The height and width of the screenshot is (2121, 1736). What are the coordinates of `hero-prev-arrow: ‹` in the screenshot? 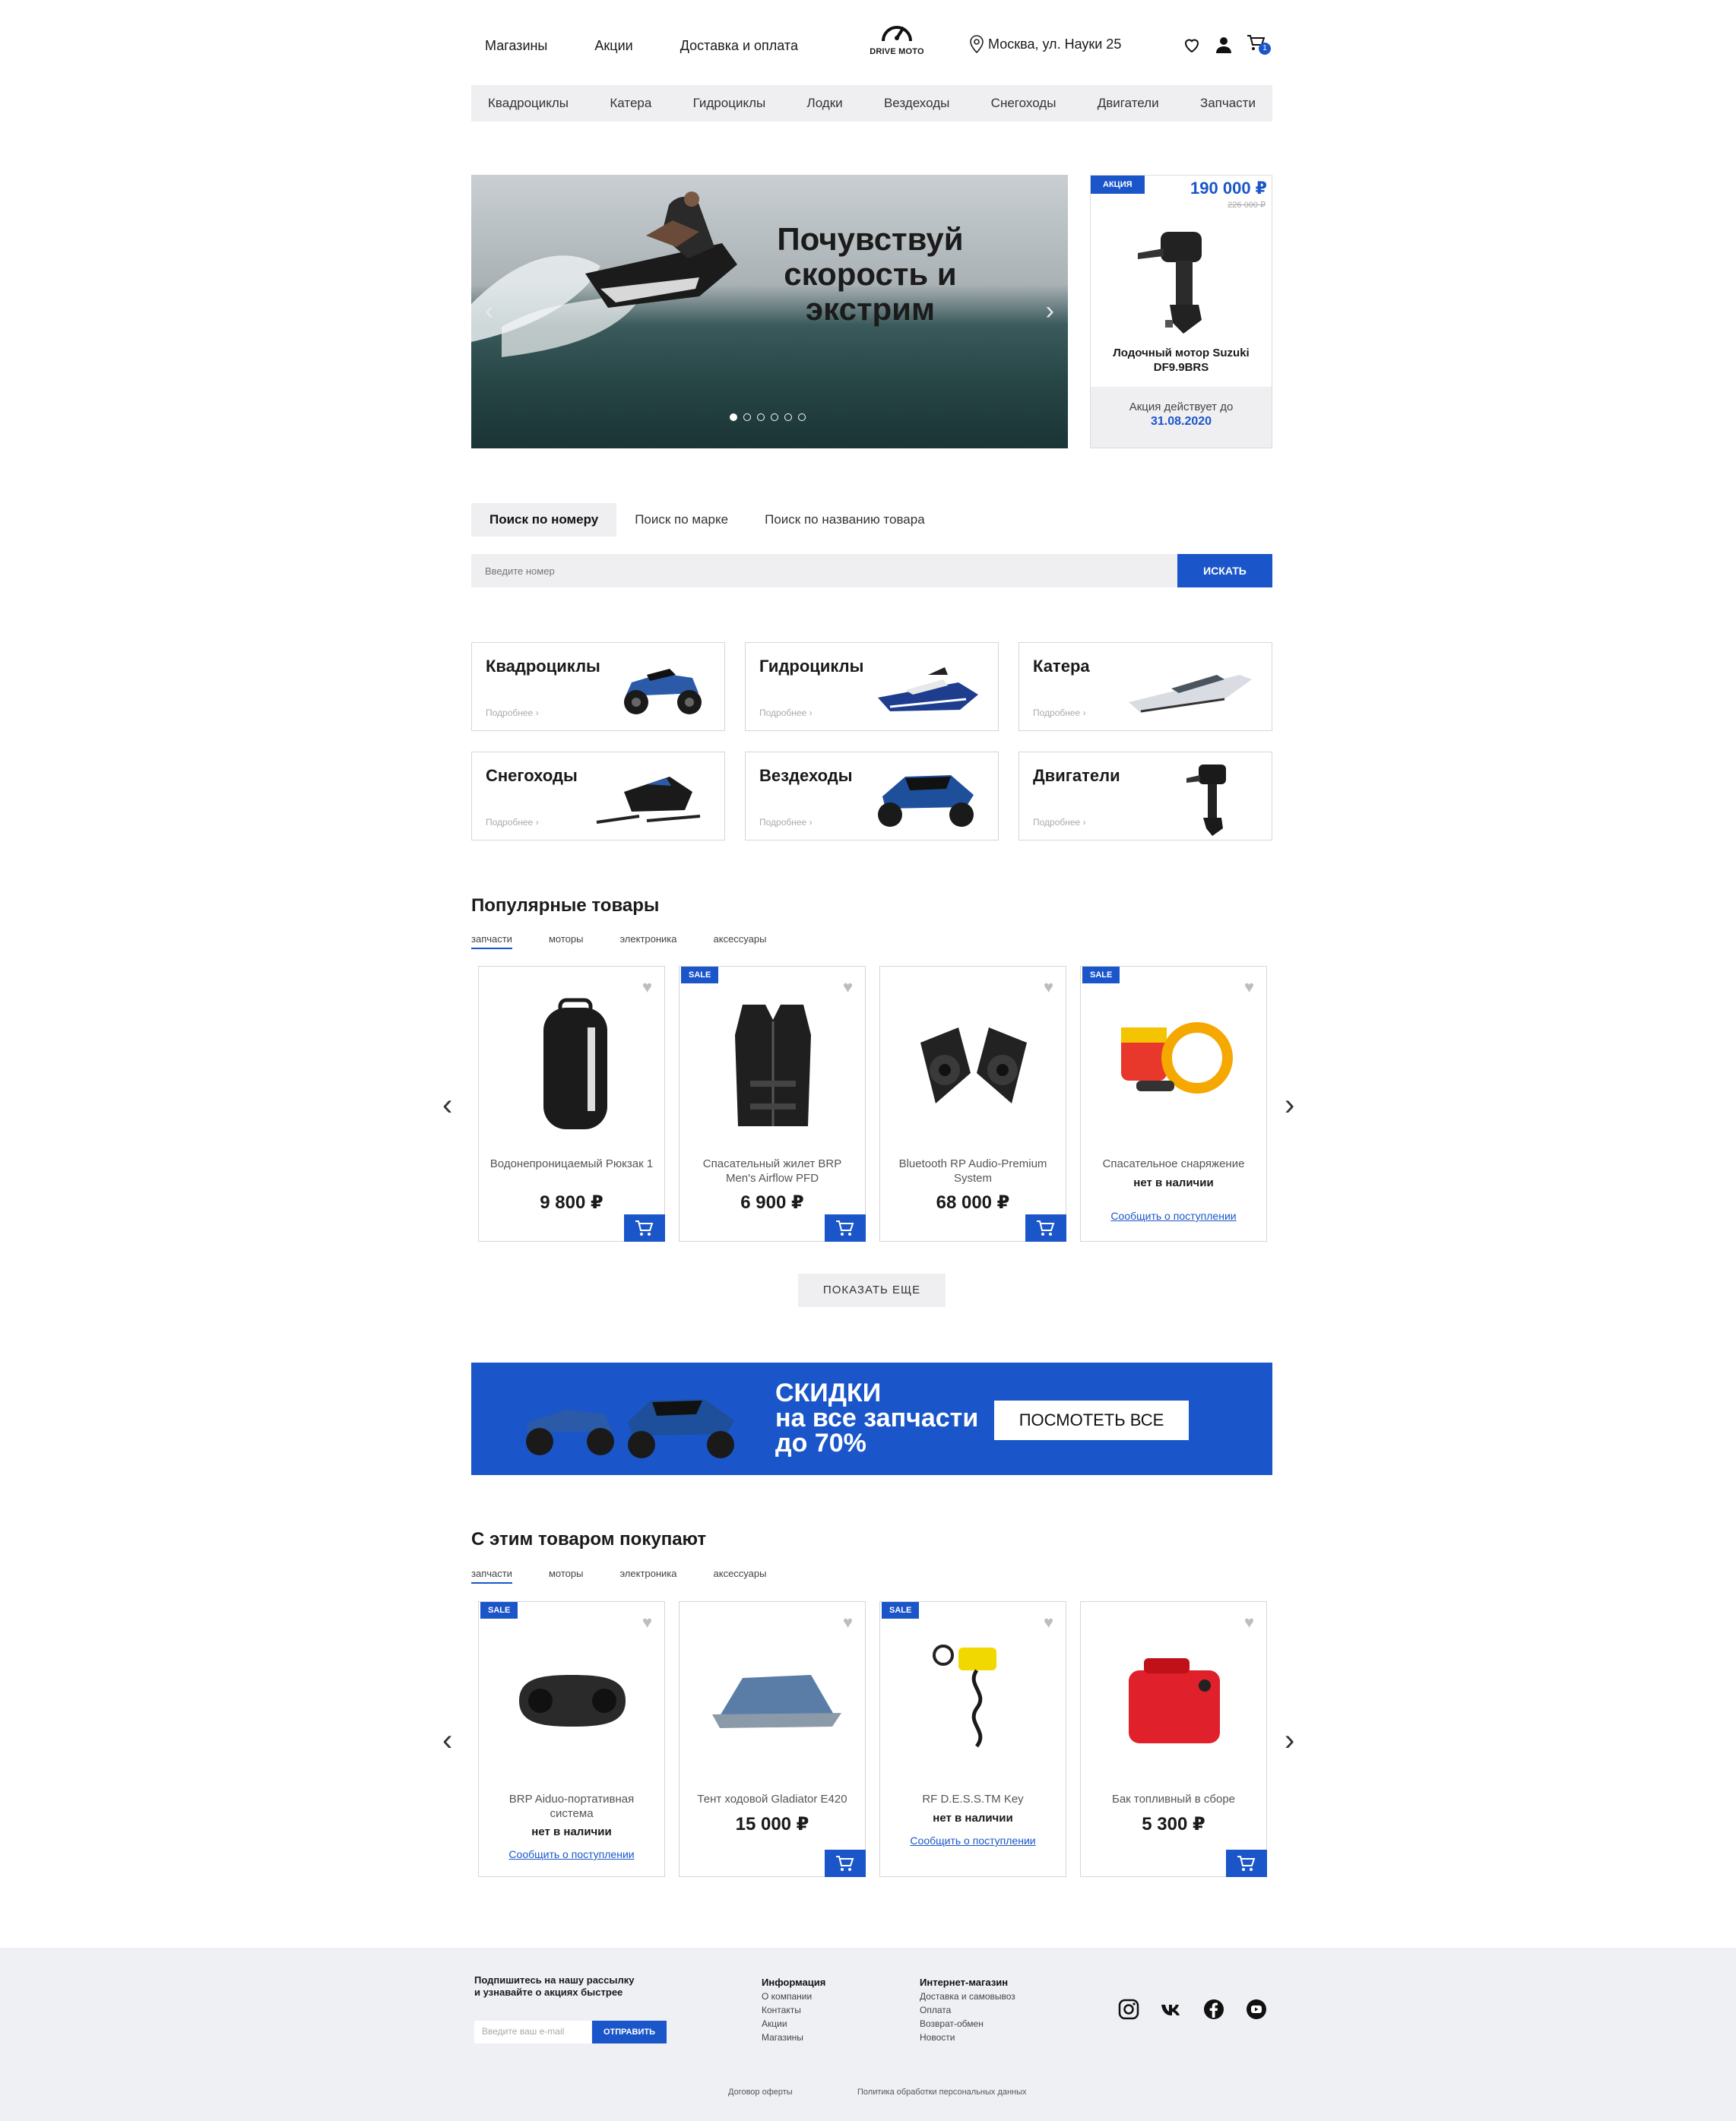 It's located at (489, 311).